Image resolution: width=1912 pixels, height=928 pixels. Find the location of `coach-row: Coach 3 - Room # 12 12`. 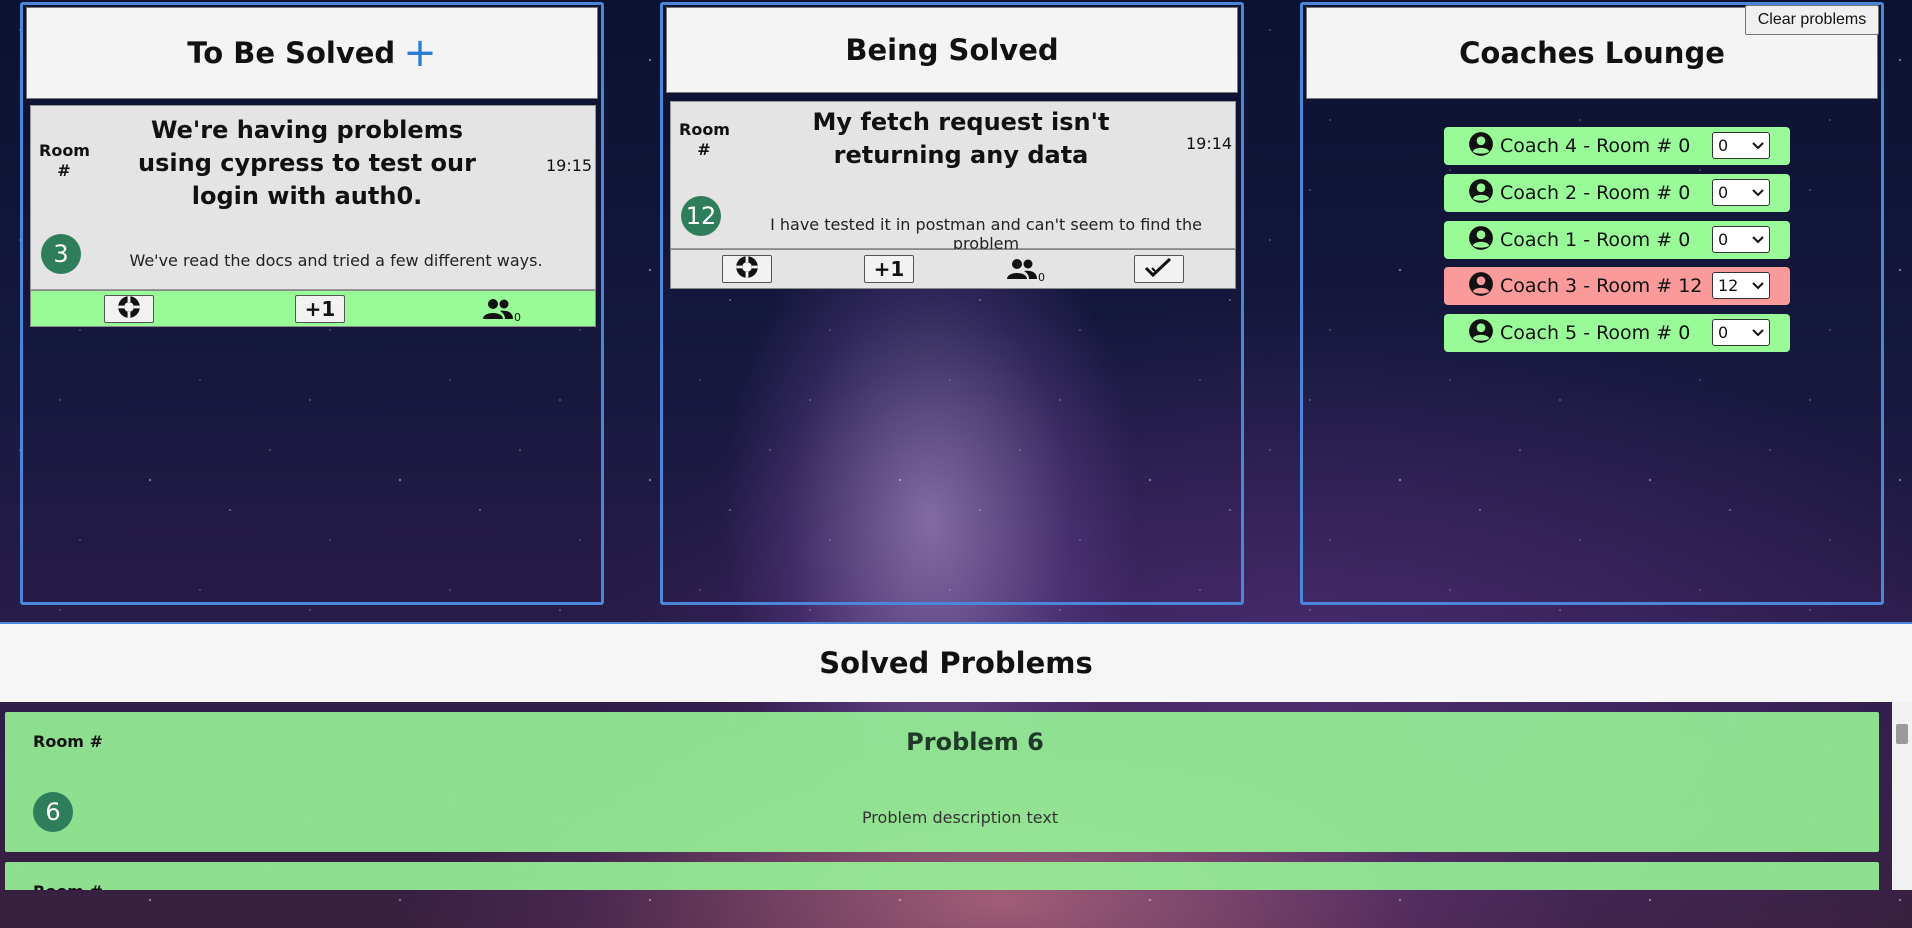

coach-row: Coach 3 - Room # 12 12 is located at coordinates (1617, 286).